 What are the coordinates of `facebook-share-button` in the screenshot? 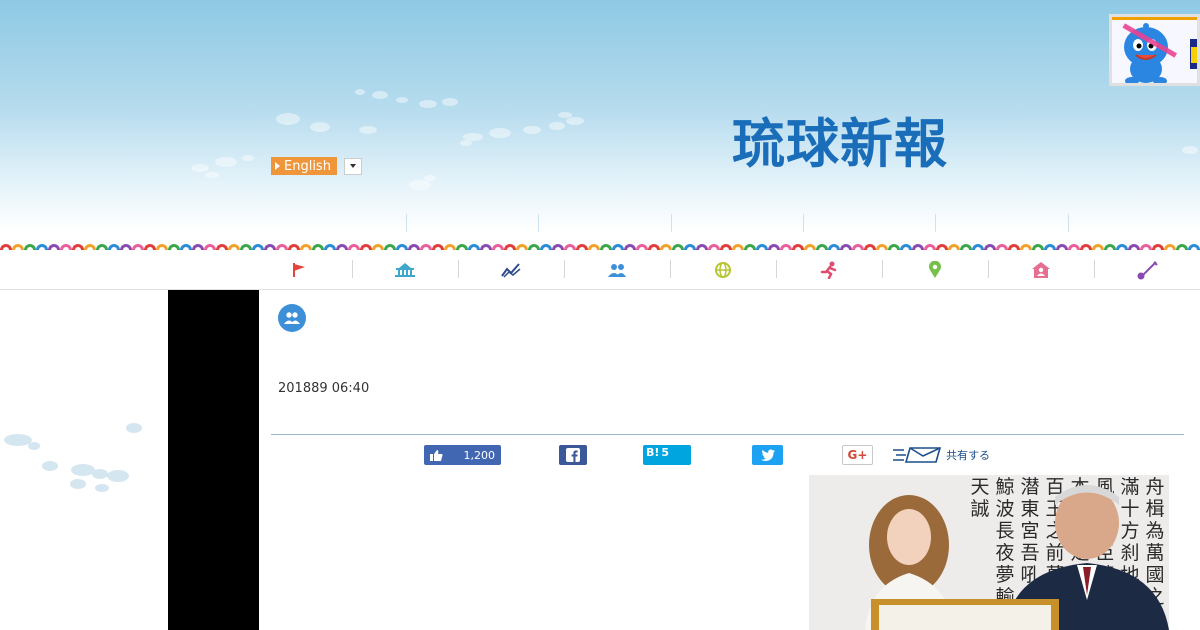 It's located at (573, 455).